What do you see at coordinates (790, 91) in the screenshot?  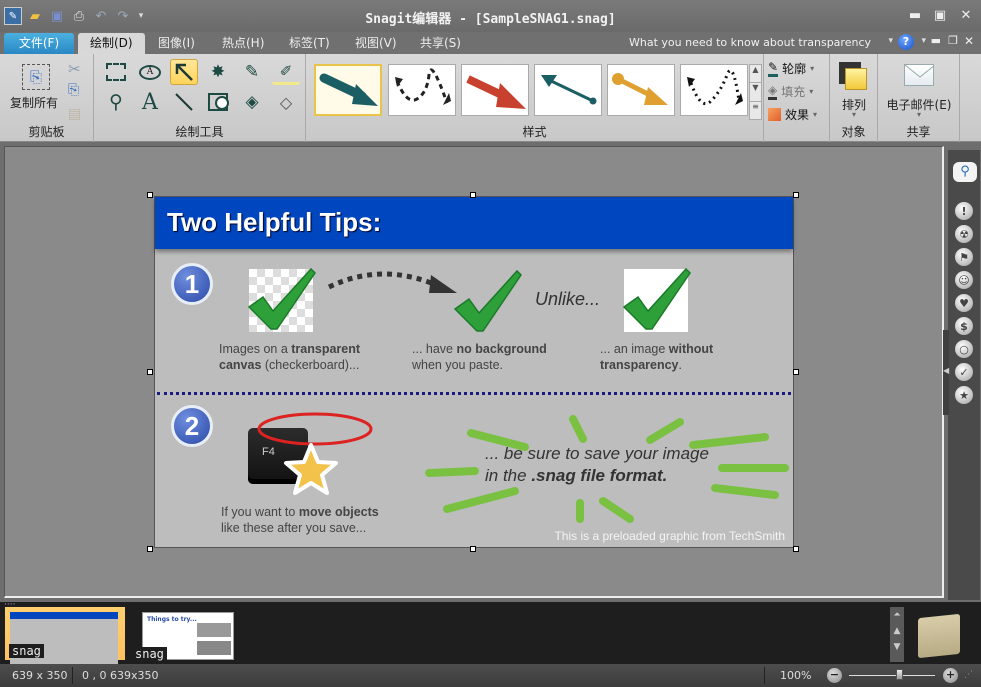 I see `fill-button: ◈ 填充 ▾` at bounding box center [790, 91].